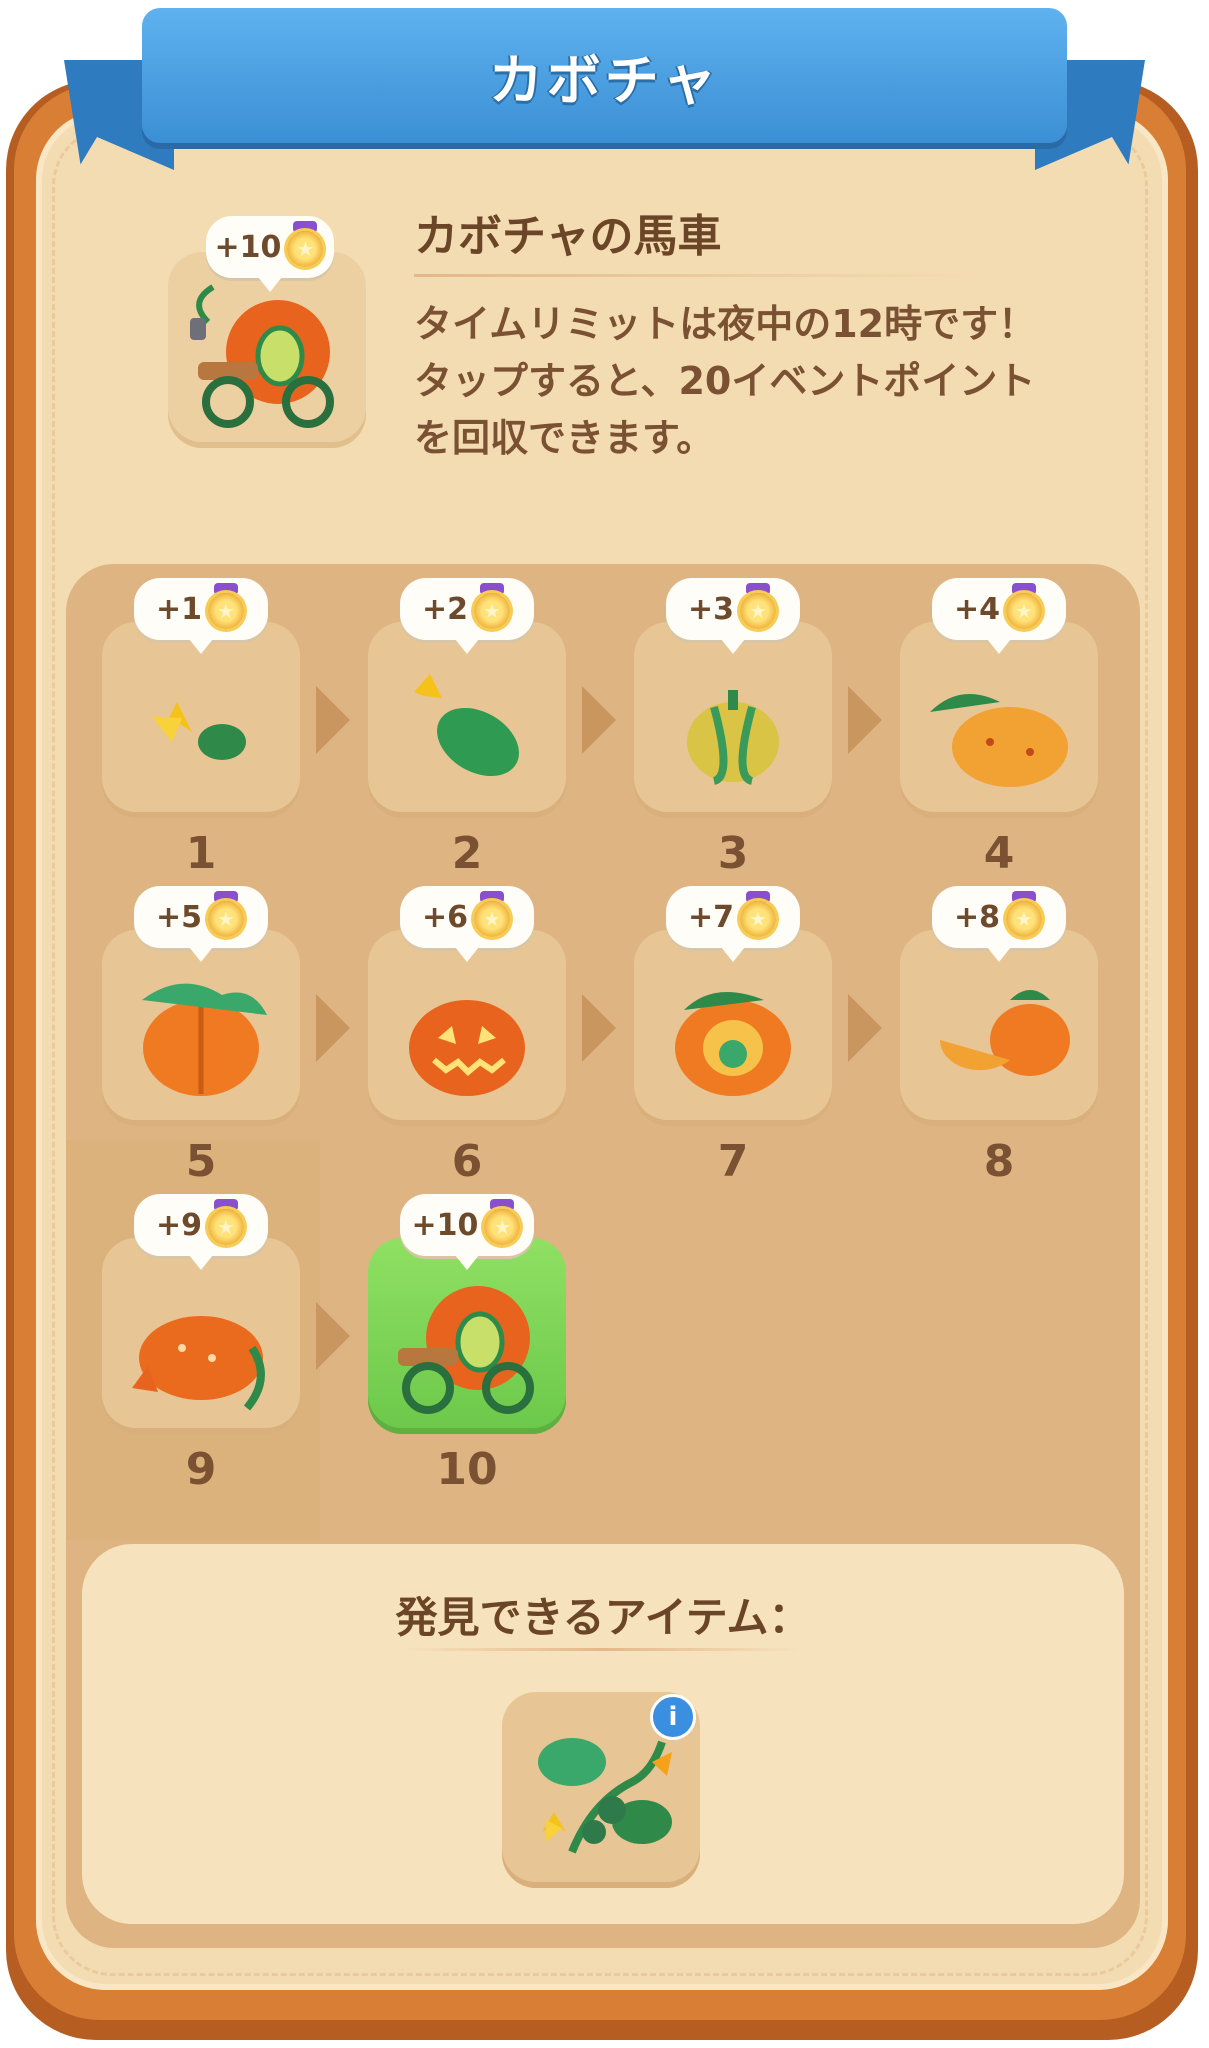 This screenshot has height=2048, width=1209. What do you see at coordinates (710, 609) in the screenshot?
I see `points-value: +3` at bounding box center [710, 609].